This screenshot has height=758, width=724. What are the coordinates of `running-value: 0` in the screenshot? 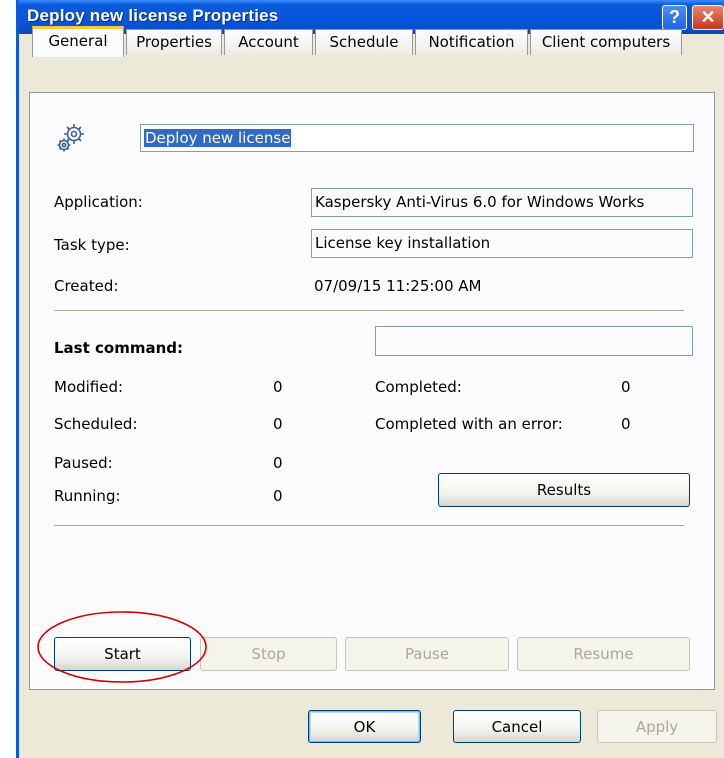 It's located at (278, 496).